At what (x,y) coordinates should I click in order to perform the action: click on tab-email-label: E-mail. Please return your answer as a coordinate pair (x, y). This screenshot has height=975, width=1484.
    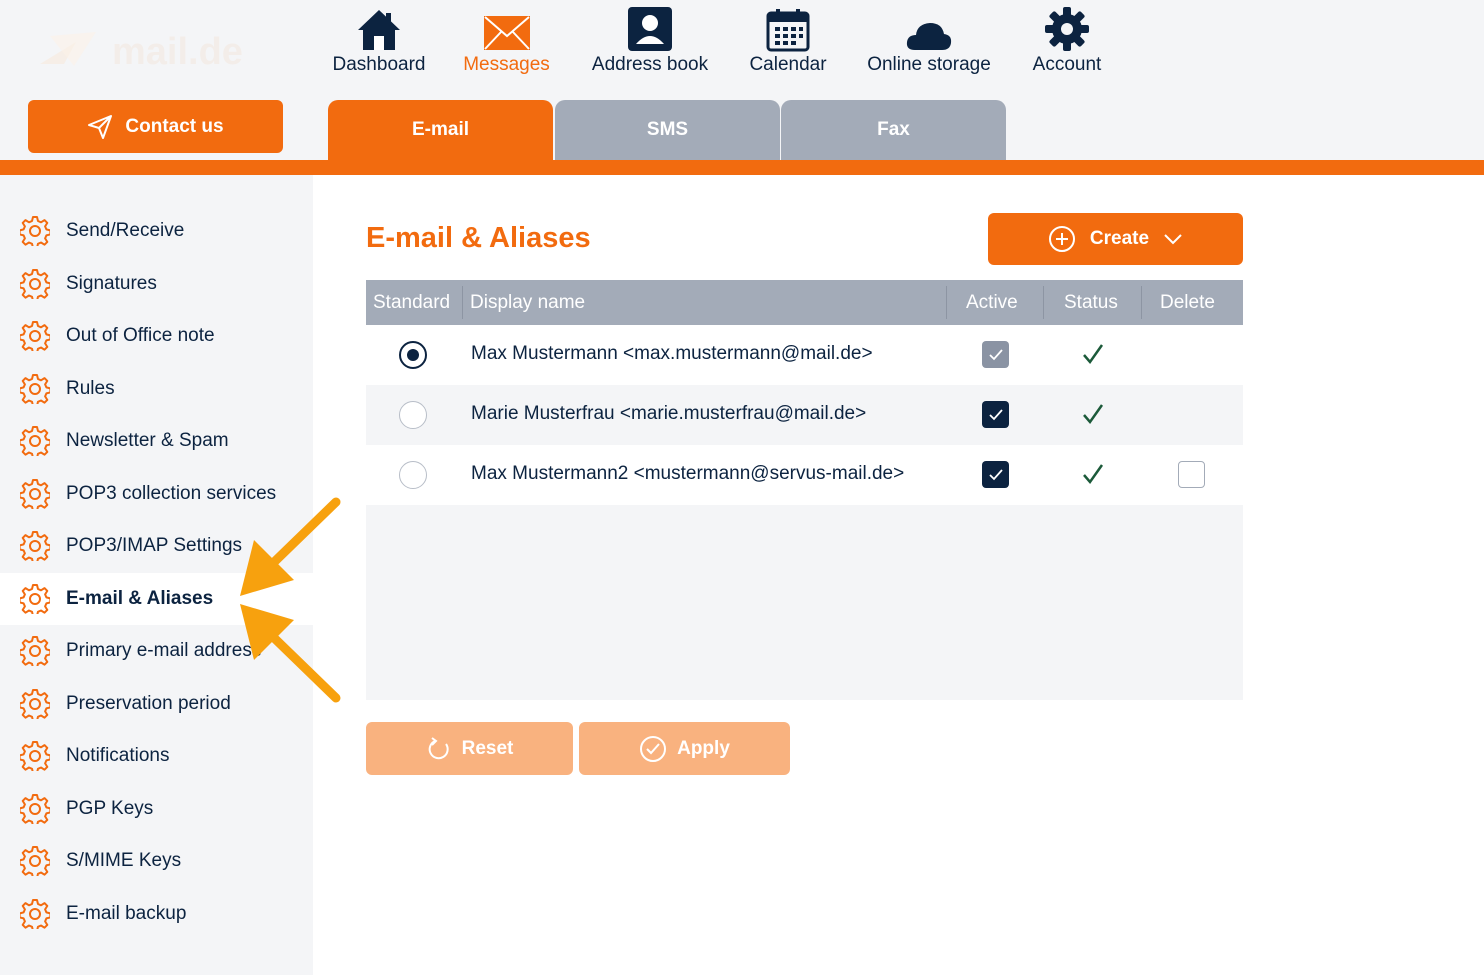
    Looking at the image, I should click on (440, 129).